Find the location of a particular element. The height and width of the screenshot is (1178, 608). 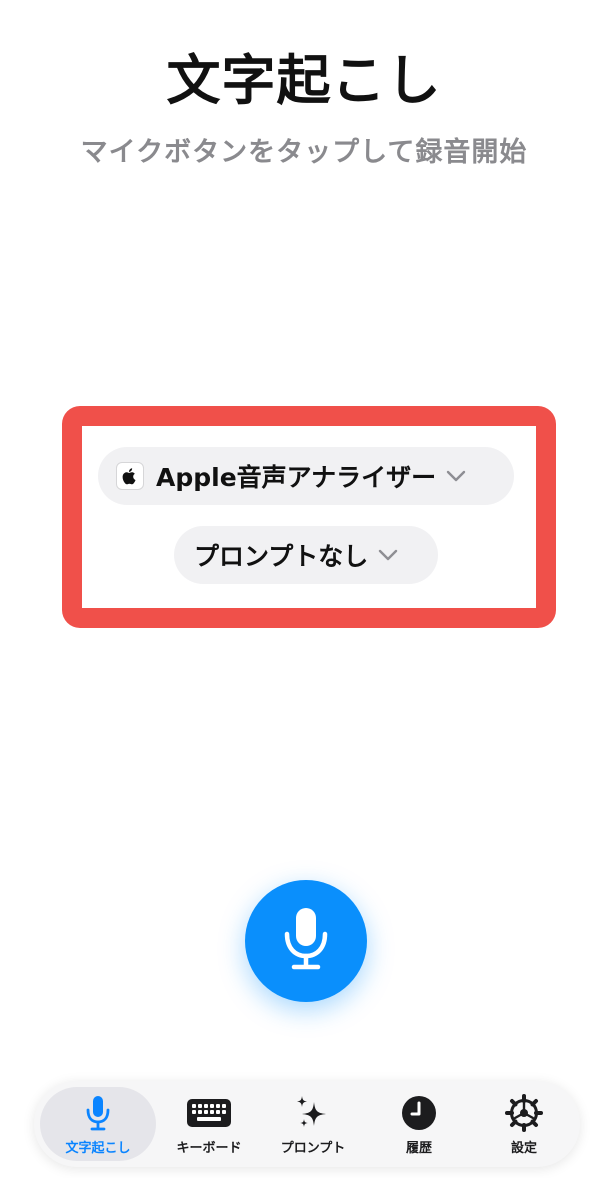

tab-bar: 文字起こし キーボード プロンプト 履歴 設定 is located at coordinates (307, 1124).